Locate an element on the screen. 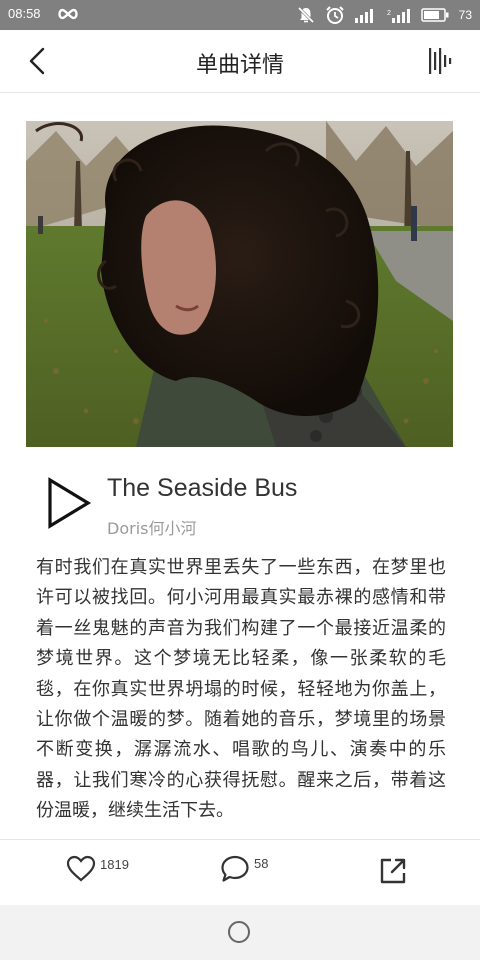  signal-icon is located at coordinates (363, 16).